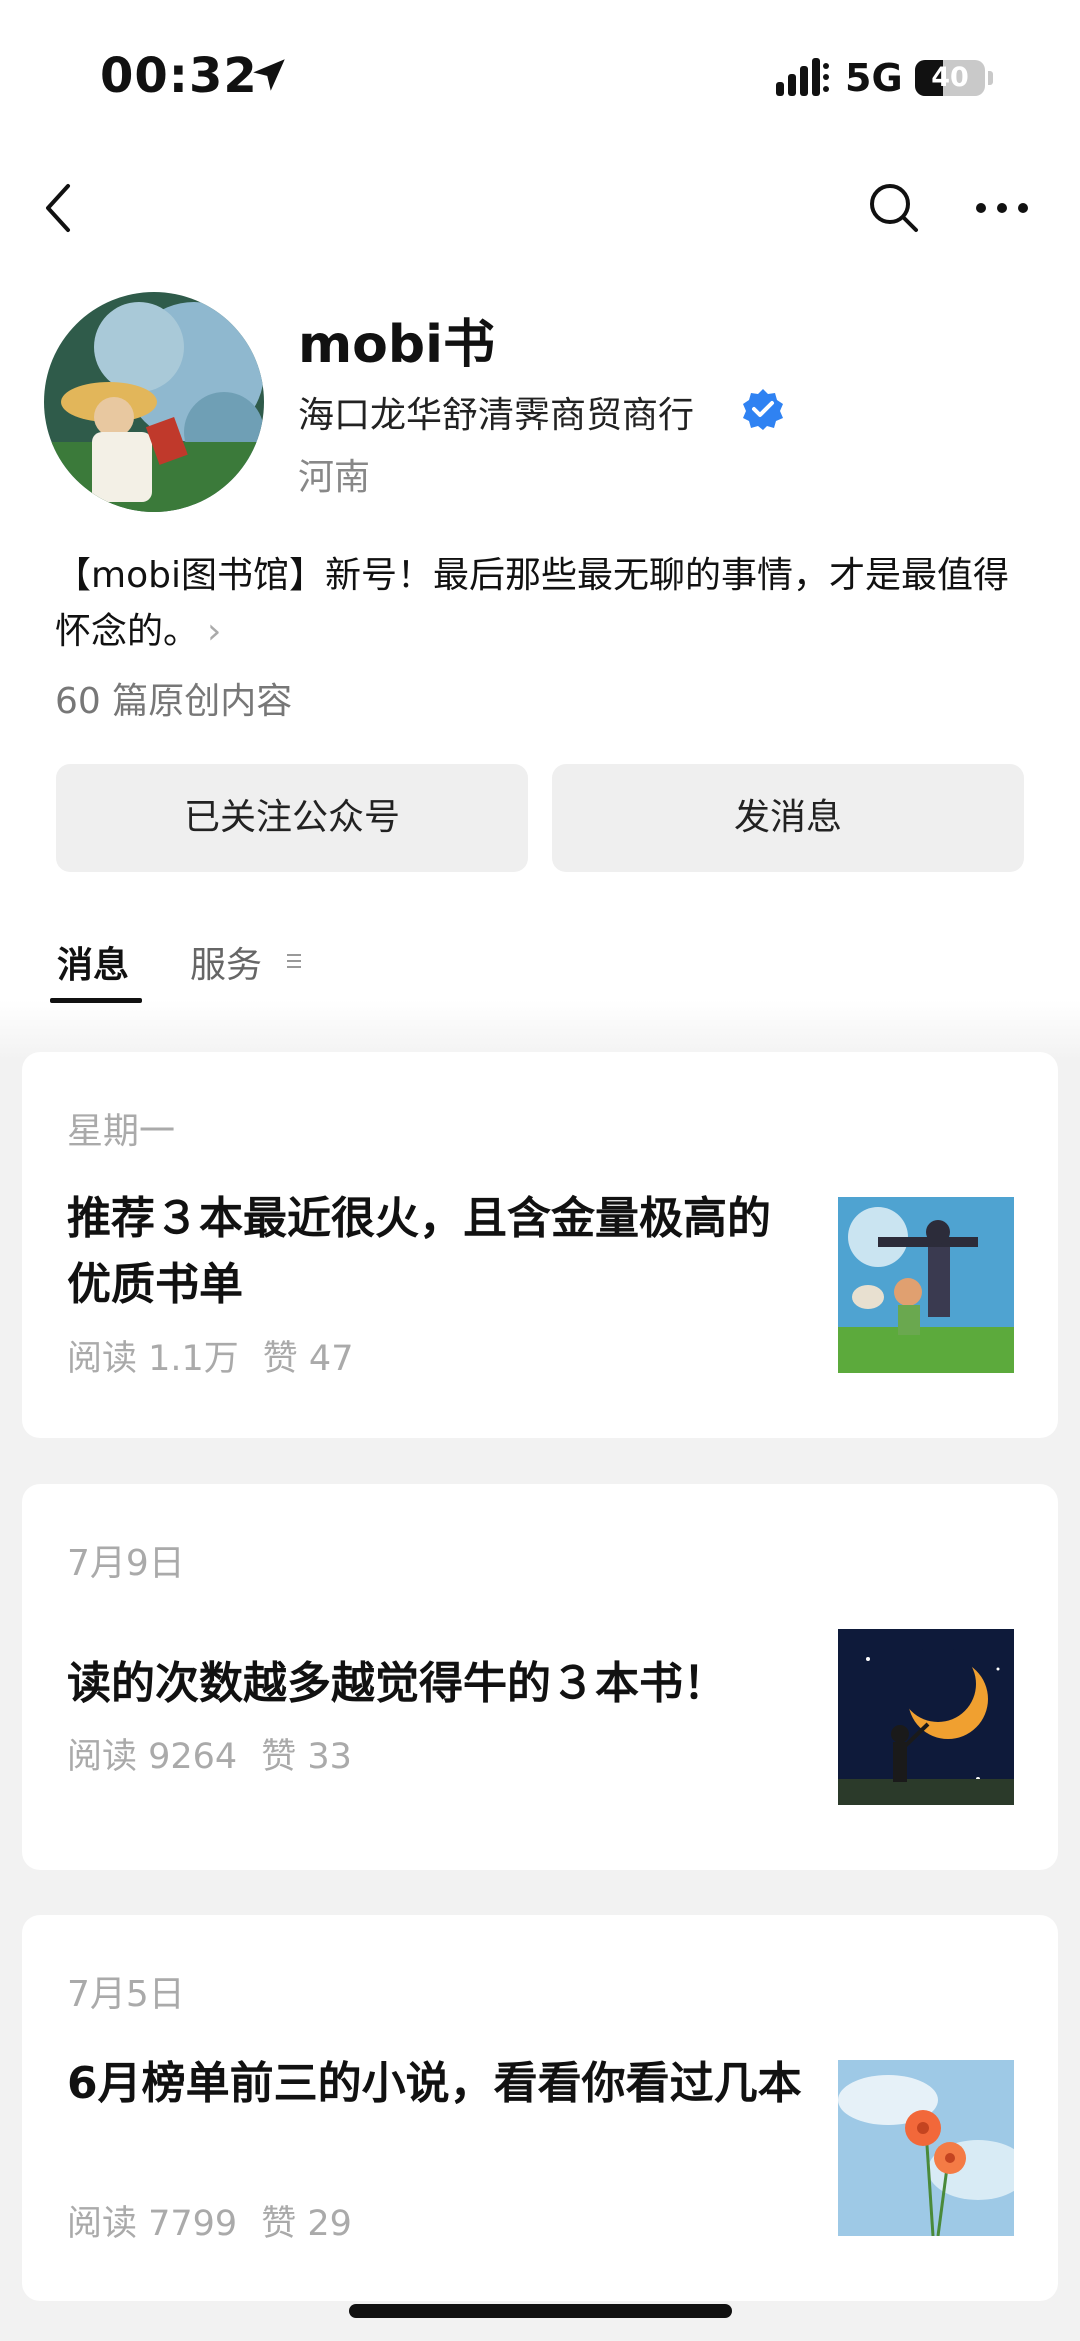 This screenshot has height=2341, width=1080. I want to click on header-fade, so click(540, 1030).